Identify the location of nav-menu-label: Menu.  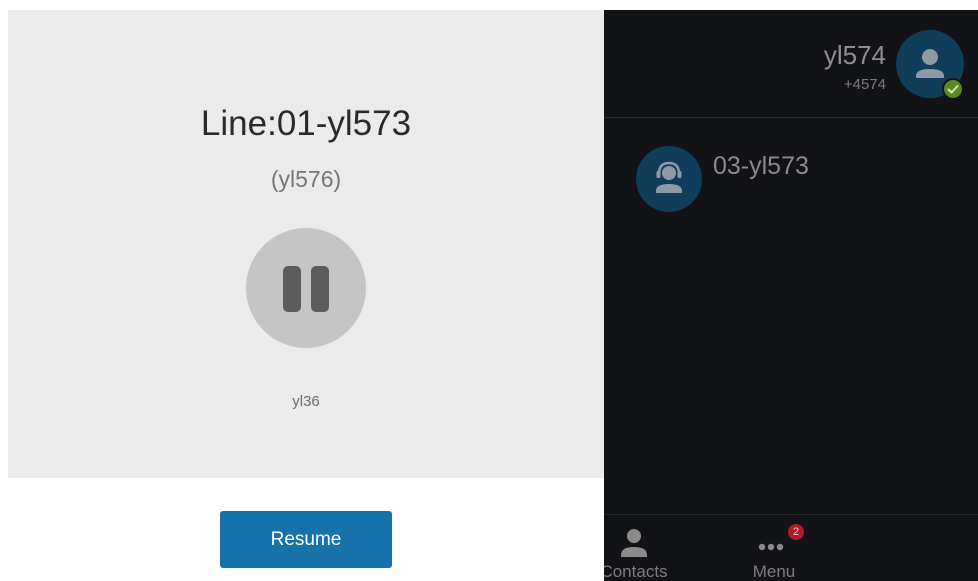
(774, 571).